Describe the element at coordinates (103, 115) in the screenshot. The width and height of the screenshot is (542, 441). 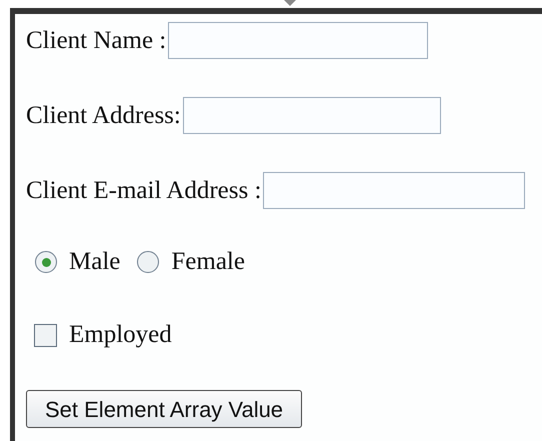
I see `field-label: Client Address:` at that location.